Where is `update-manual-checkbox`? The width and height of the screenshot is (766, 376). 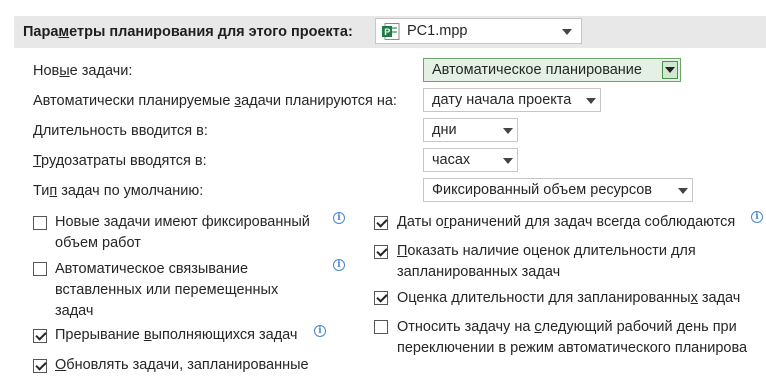 update-manual-checkbox is located at coordinates (40, 366).